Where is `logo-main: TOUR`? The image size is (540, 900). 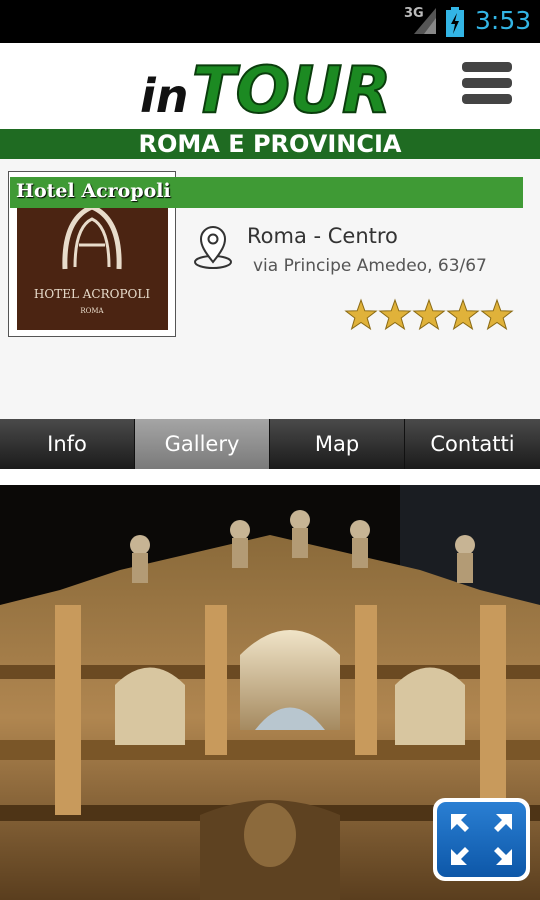 logo-main: TOUR is located at coordinates (291, 90).